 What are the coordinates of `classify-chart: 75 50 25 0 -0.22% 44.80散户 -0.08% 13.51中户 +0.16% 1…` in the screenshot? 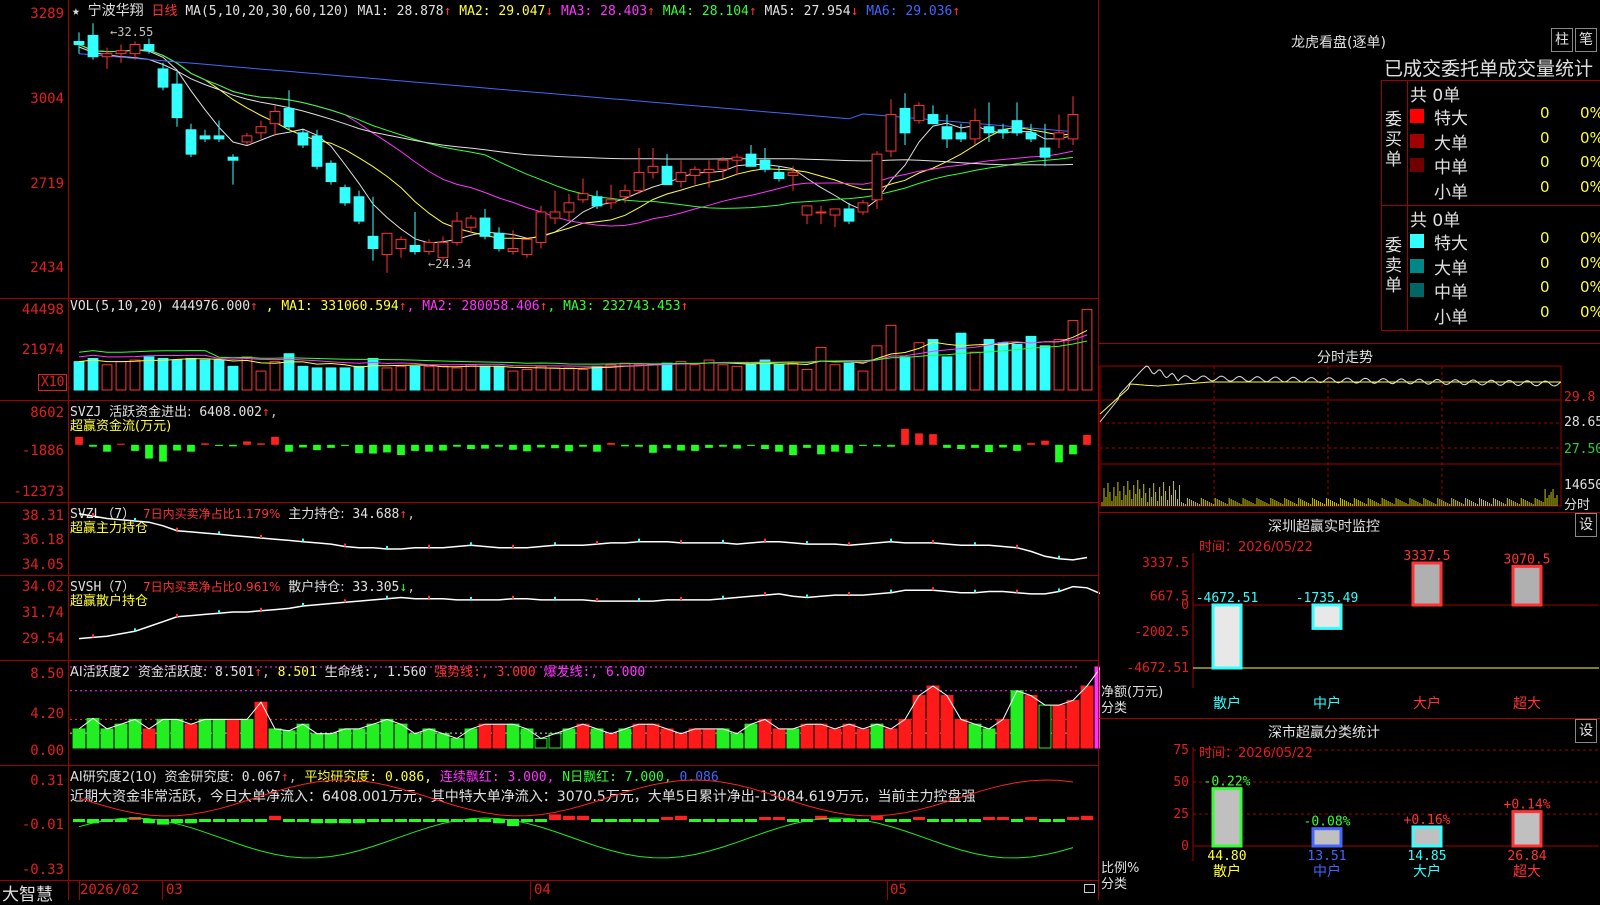 It's located at (1349, 809).